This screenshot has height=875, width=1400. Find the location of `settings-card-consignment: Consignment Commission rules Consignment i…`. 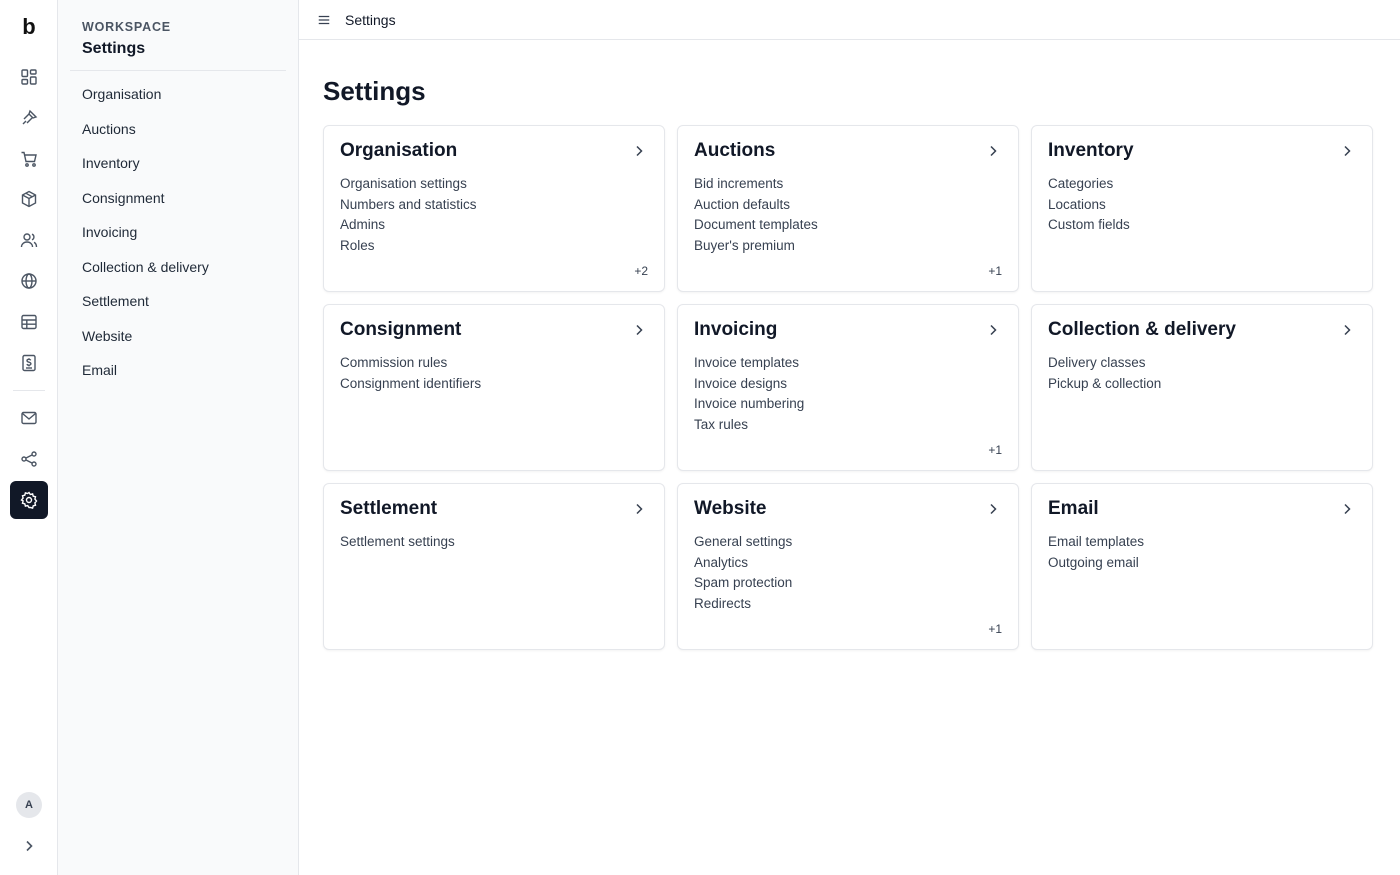

settings-card-consignment: Consignment Commission rules Consignment i… is located at coordinates (494, 387).